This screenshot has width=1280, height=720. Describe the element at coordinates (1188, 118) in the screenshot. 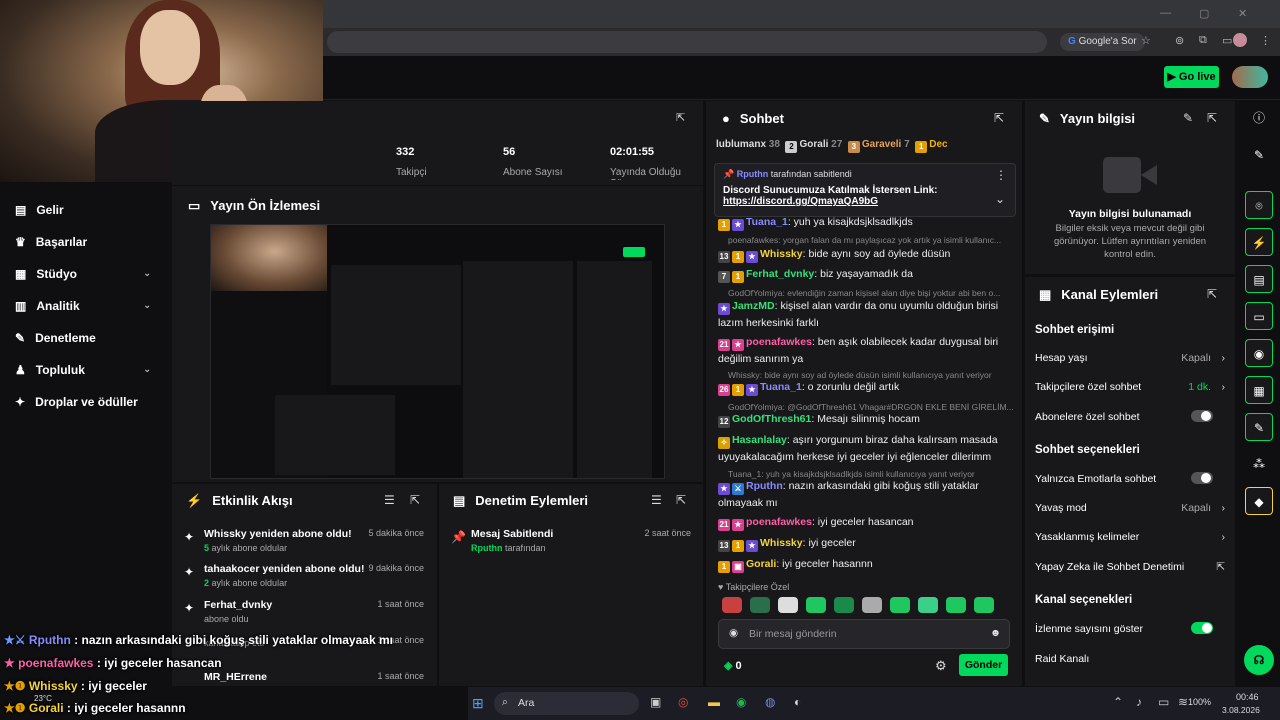

I see `edit-pencil-icon: ✎` at that location.